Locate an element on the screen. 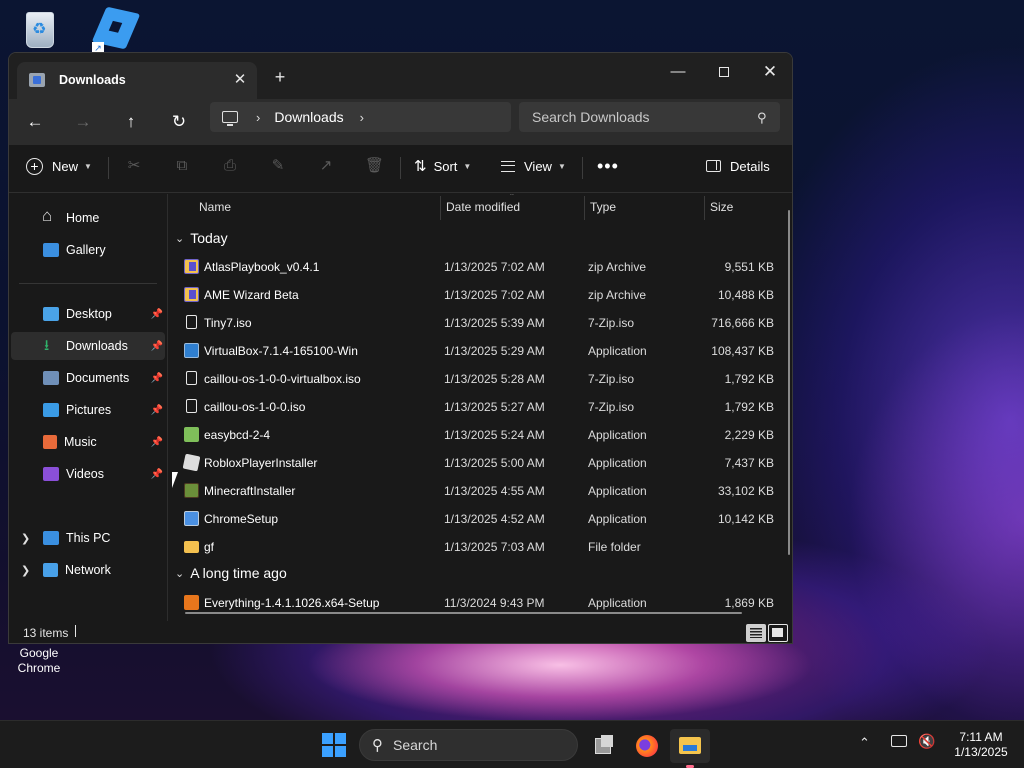 The image size is (1024, 768). sidebar-item-music: Music 📌 is located at coordinates (88, 442).